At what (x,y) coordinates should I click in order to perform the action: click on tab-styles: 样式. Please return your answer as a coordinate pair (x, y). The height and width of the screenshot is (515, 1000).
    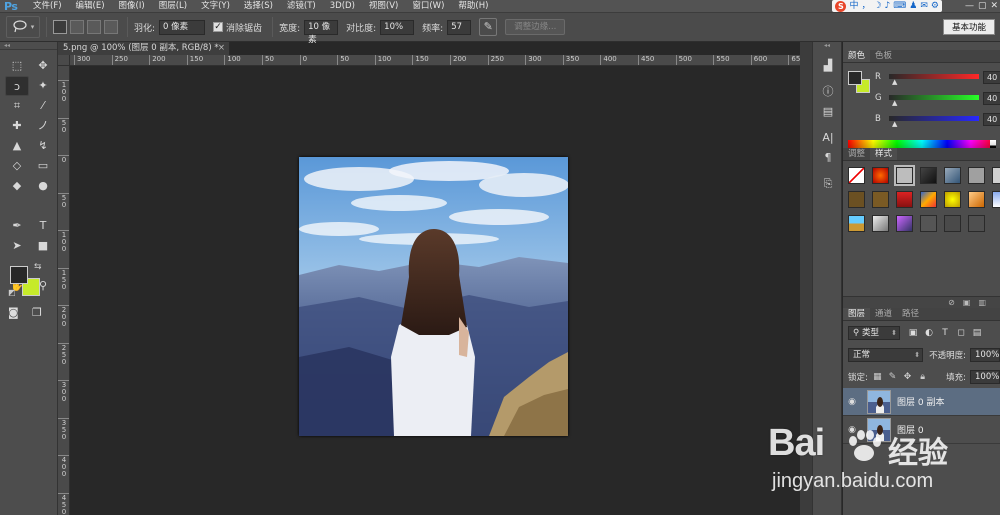
    Looking at the image, I should click on (884, 154).